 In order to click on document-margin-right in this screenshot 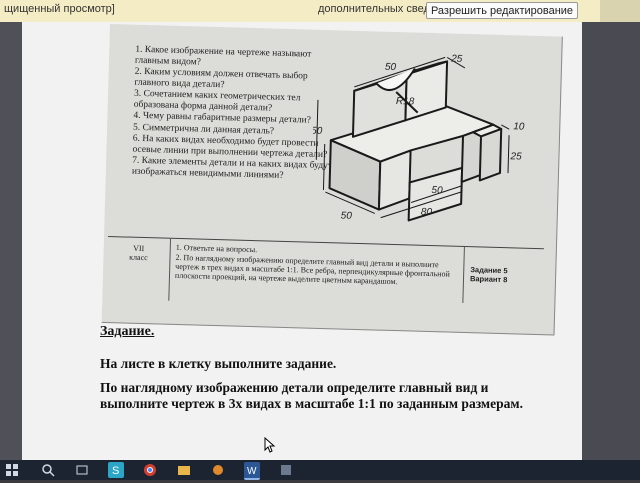, I will do `click(611, 241)`.